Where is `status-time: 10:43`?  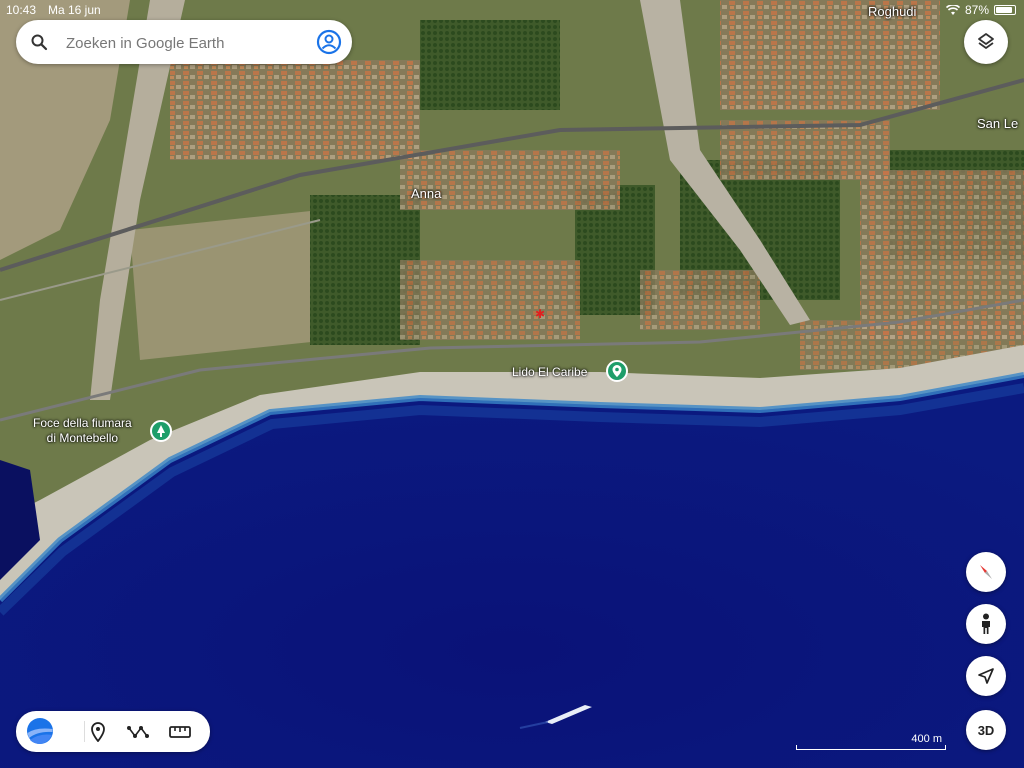 status-time: 10:43 is located at coordinates (21, 10).